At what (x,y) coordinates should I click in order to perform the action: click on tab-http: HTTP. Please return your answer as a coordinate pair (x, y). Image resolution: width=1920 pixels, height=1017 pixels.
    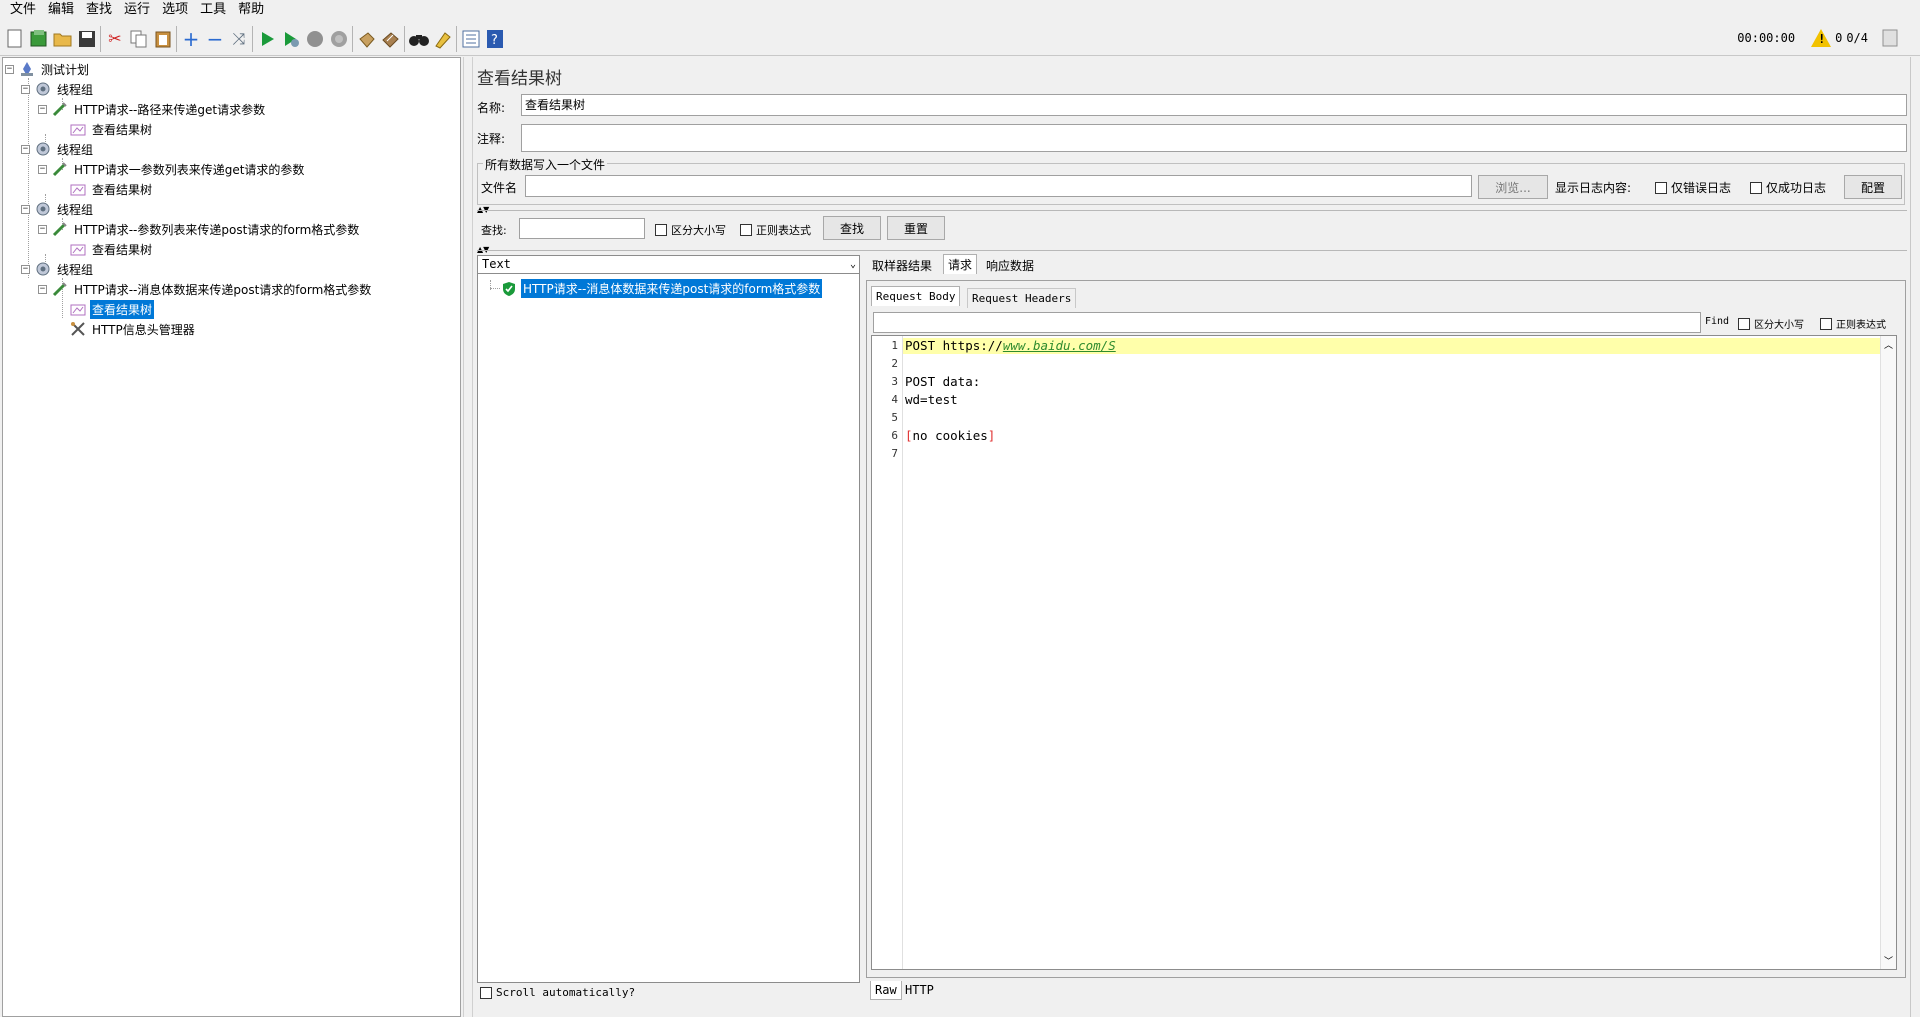
    Looking at the image, I should click on (919, 990).